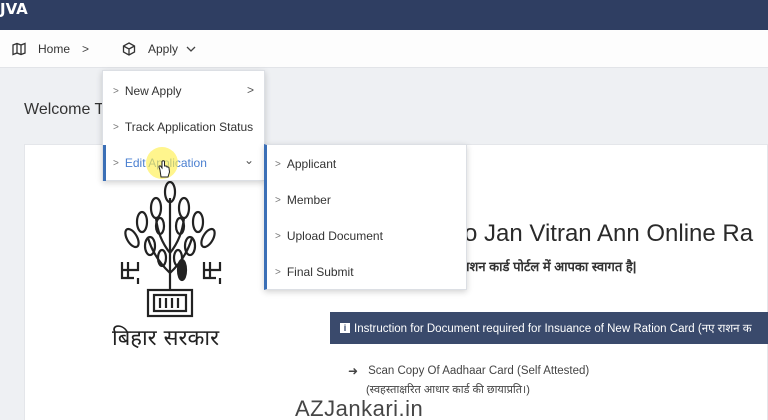 The height and width of the screenshot is (420, 768). Describe the element at coordinates (367, 200) in the screenshot. I see `submenu-item-member: > Member` at that location.